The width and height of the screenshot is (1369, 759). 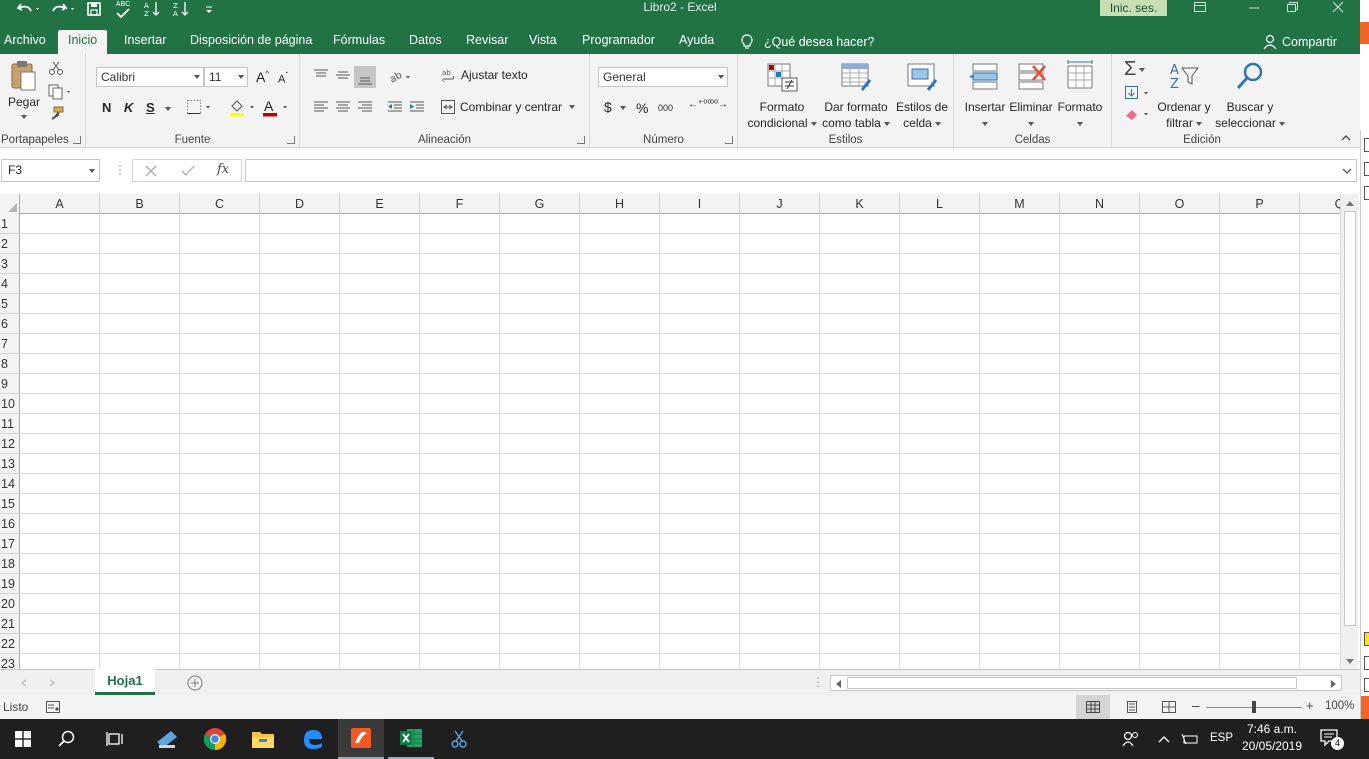 What do you see at coordinates (485, 75) in the screenshot?
I see `wrap-text-button: ab c Ajustar texto` at bounding box center [485, 75].